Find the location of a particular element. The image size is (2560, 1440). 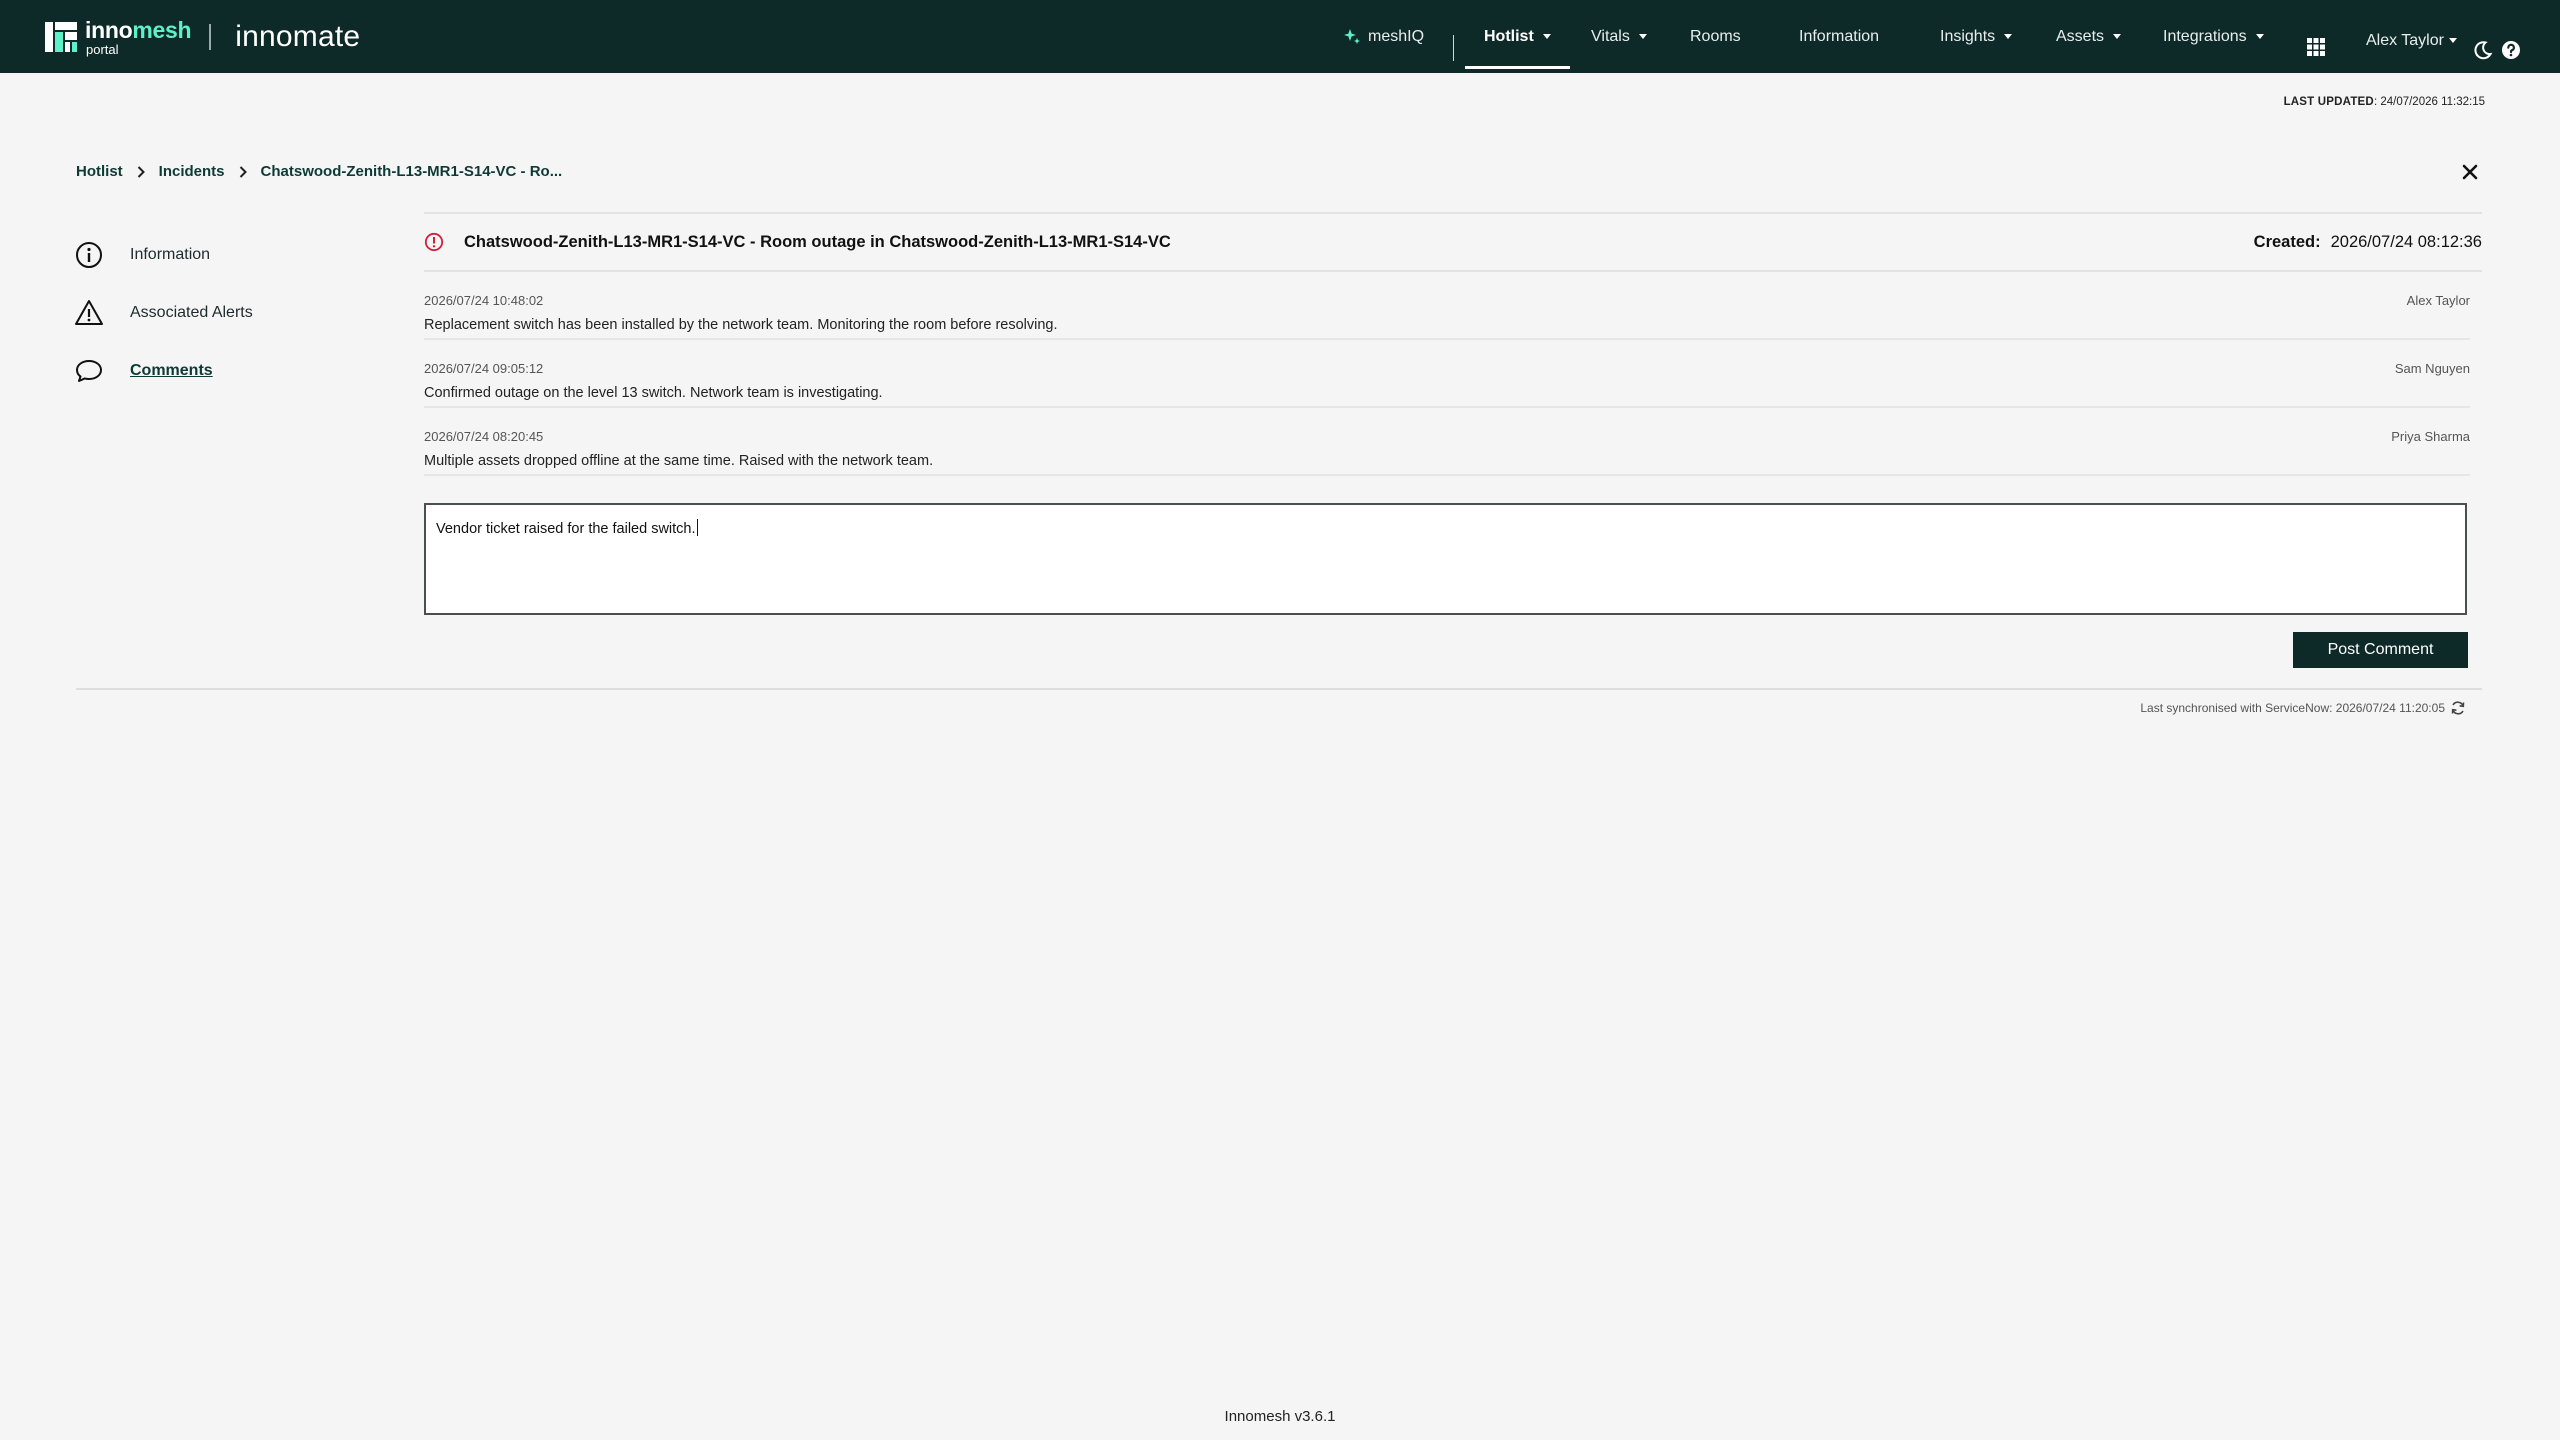

brand: innomesh portal innomate is located at coordinates (202, 37).